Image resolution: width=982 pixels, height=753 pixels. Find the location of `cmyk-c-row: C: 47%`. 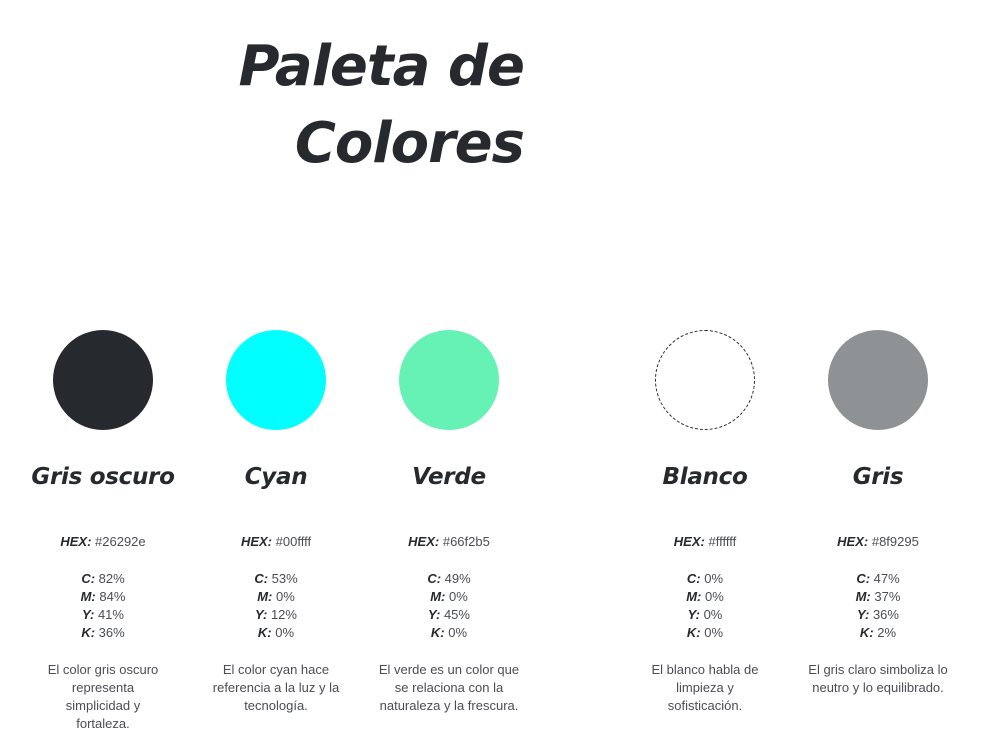

cmyk-c-row: C: 47% is located at coordinates (878, 579).